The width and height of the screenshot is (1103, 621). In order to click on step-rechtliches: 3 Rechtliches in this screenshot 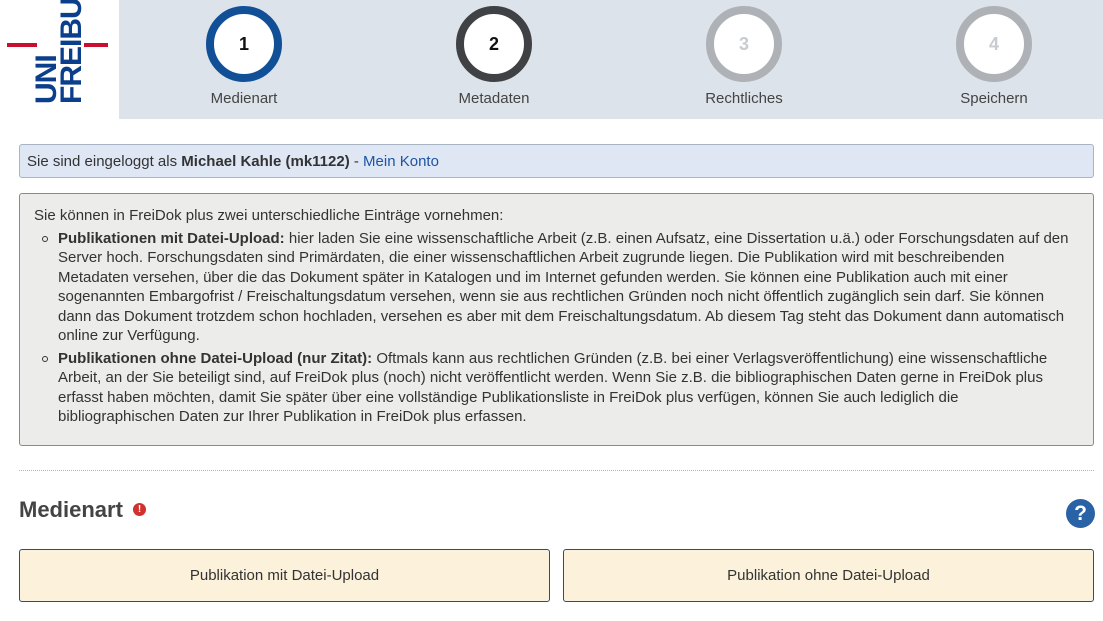, I will do `click(744, 56)`.